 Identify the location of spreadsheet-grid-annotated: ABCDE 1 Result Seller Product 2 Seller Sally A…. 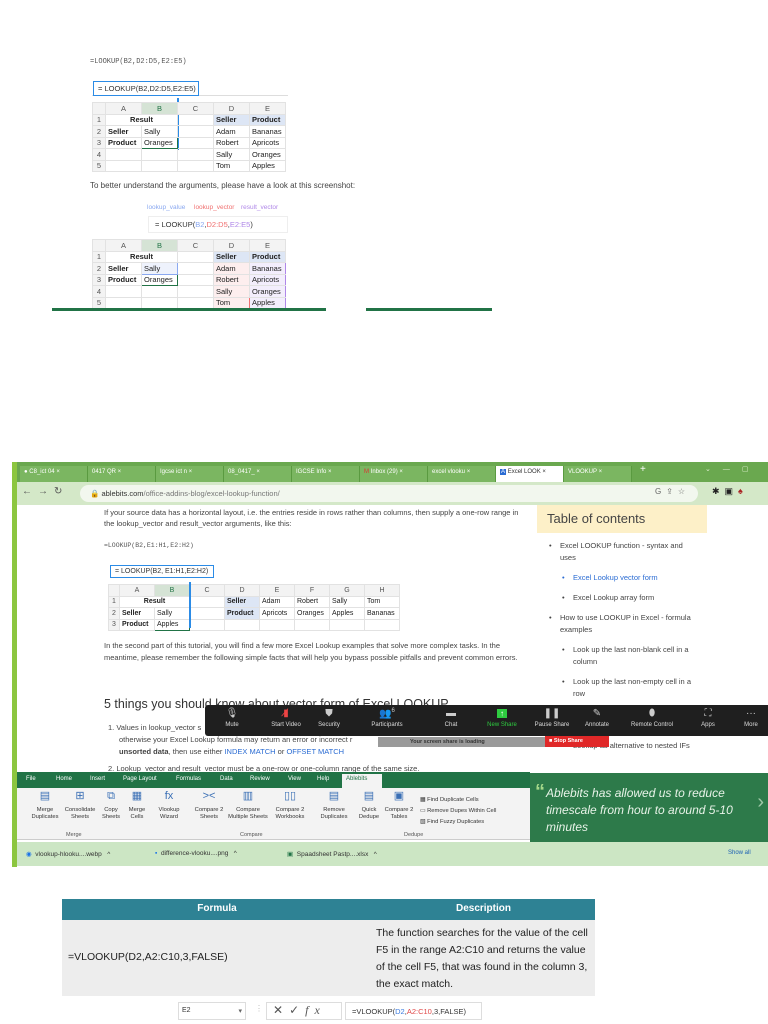
(189, 274).